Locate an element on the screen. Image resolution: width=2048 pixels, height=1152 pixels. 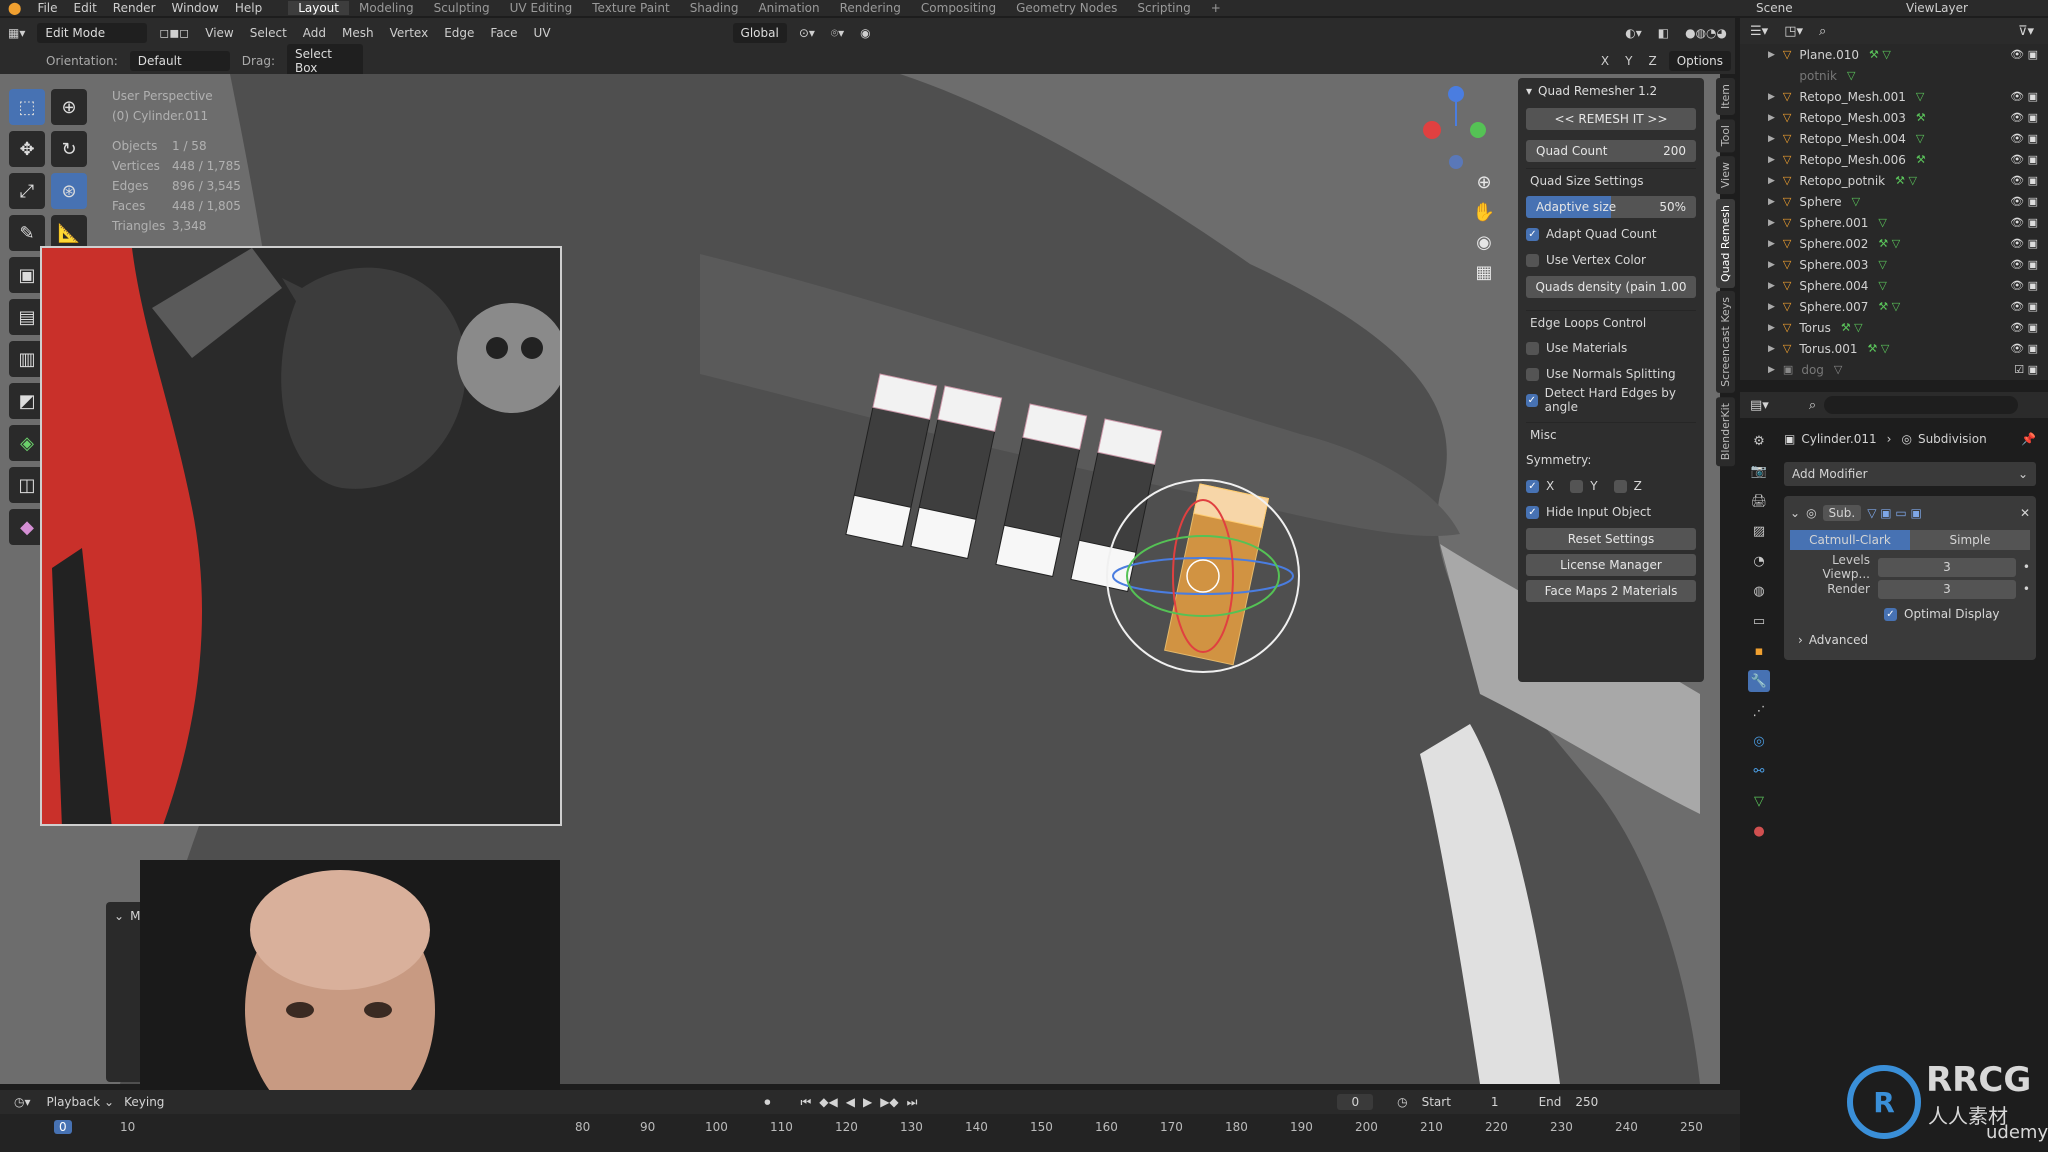
data-props-icon: ▽ is located at coordinates (1759, 801).